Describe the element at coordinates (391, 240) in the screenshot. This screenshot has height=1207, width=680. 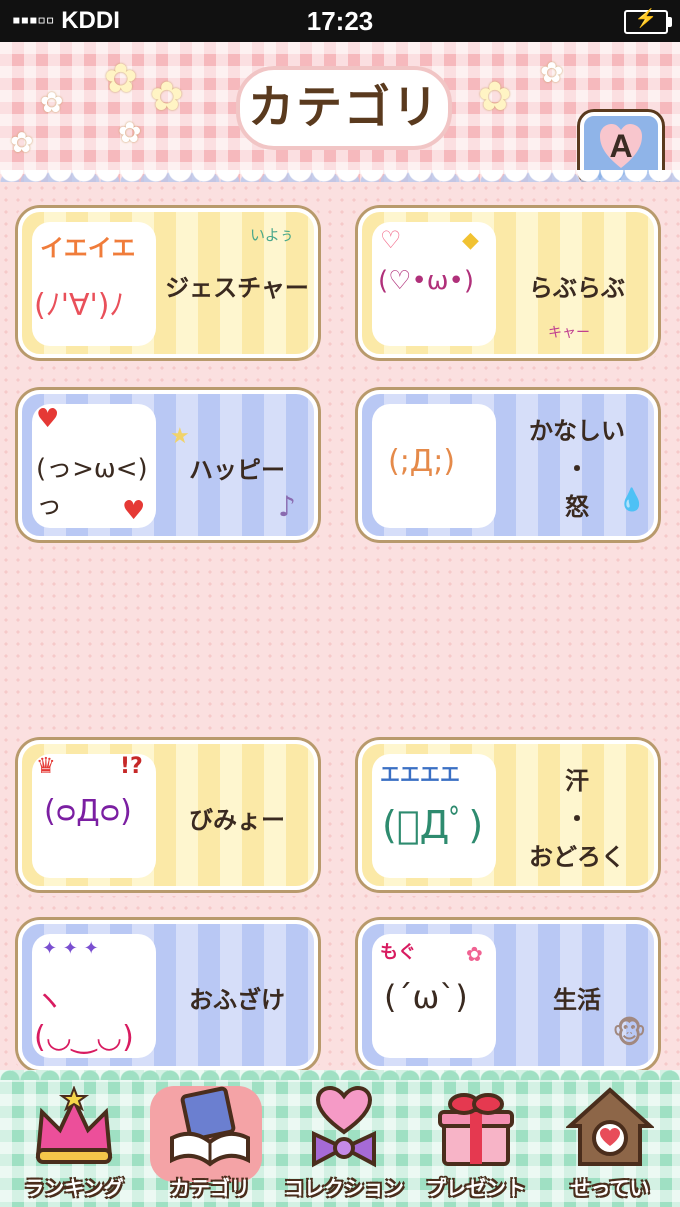
I see `heart-icon: ♡` at that location.